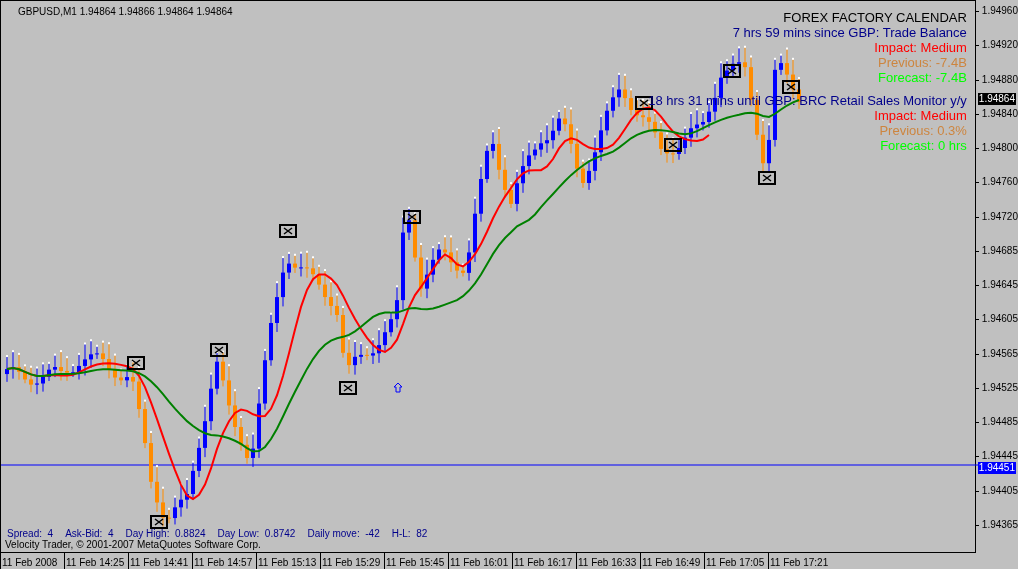  What do you see at coordinates (398, 387) in the screenshot?
I see `up-arrow-icon` at bounding box center [398, 387].